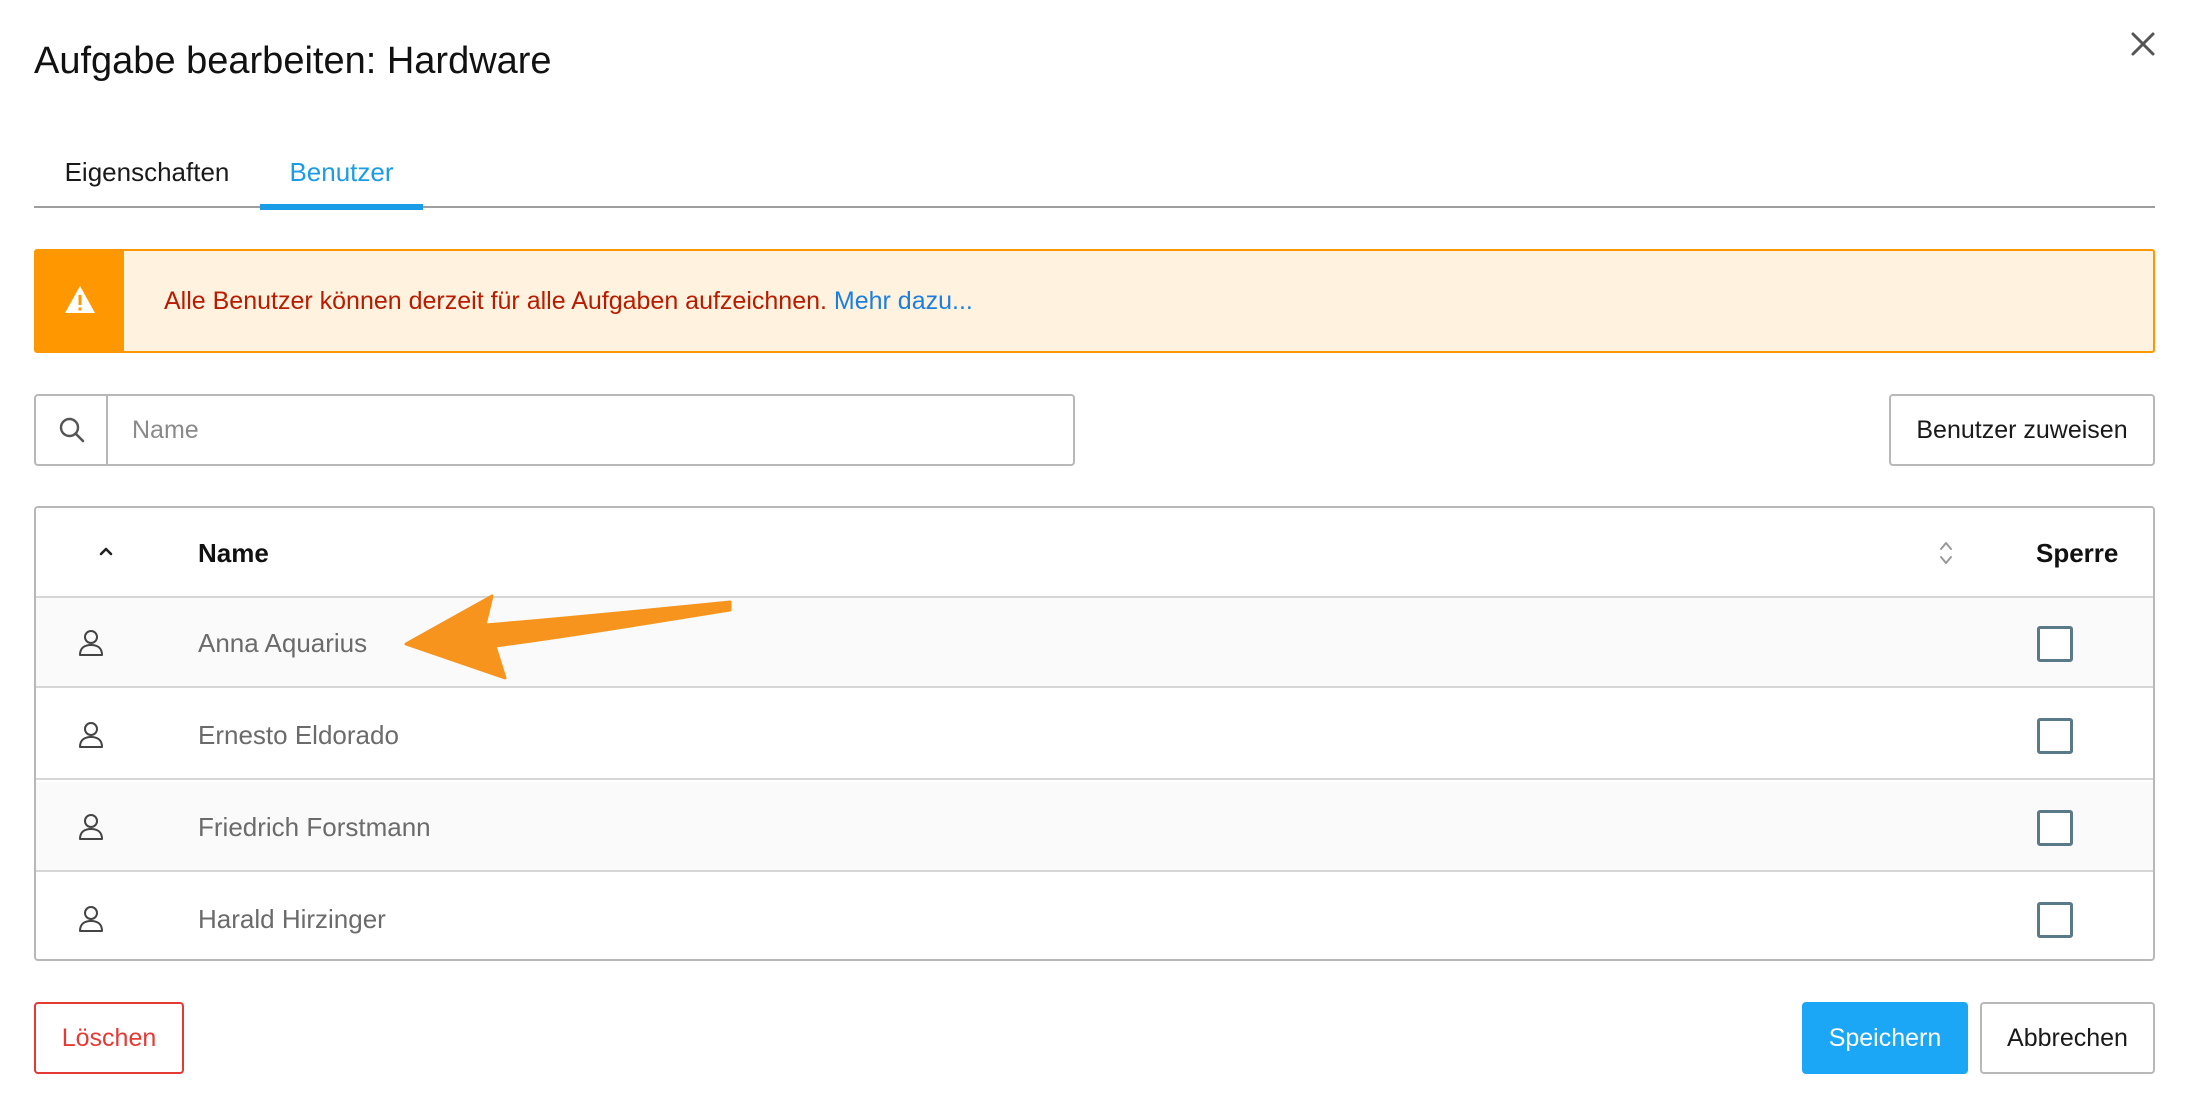  I want to click on search-box, so click(554, 430).